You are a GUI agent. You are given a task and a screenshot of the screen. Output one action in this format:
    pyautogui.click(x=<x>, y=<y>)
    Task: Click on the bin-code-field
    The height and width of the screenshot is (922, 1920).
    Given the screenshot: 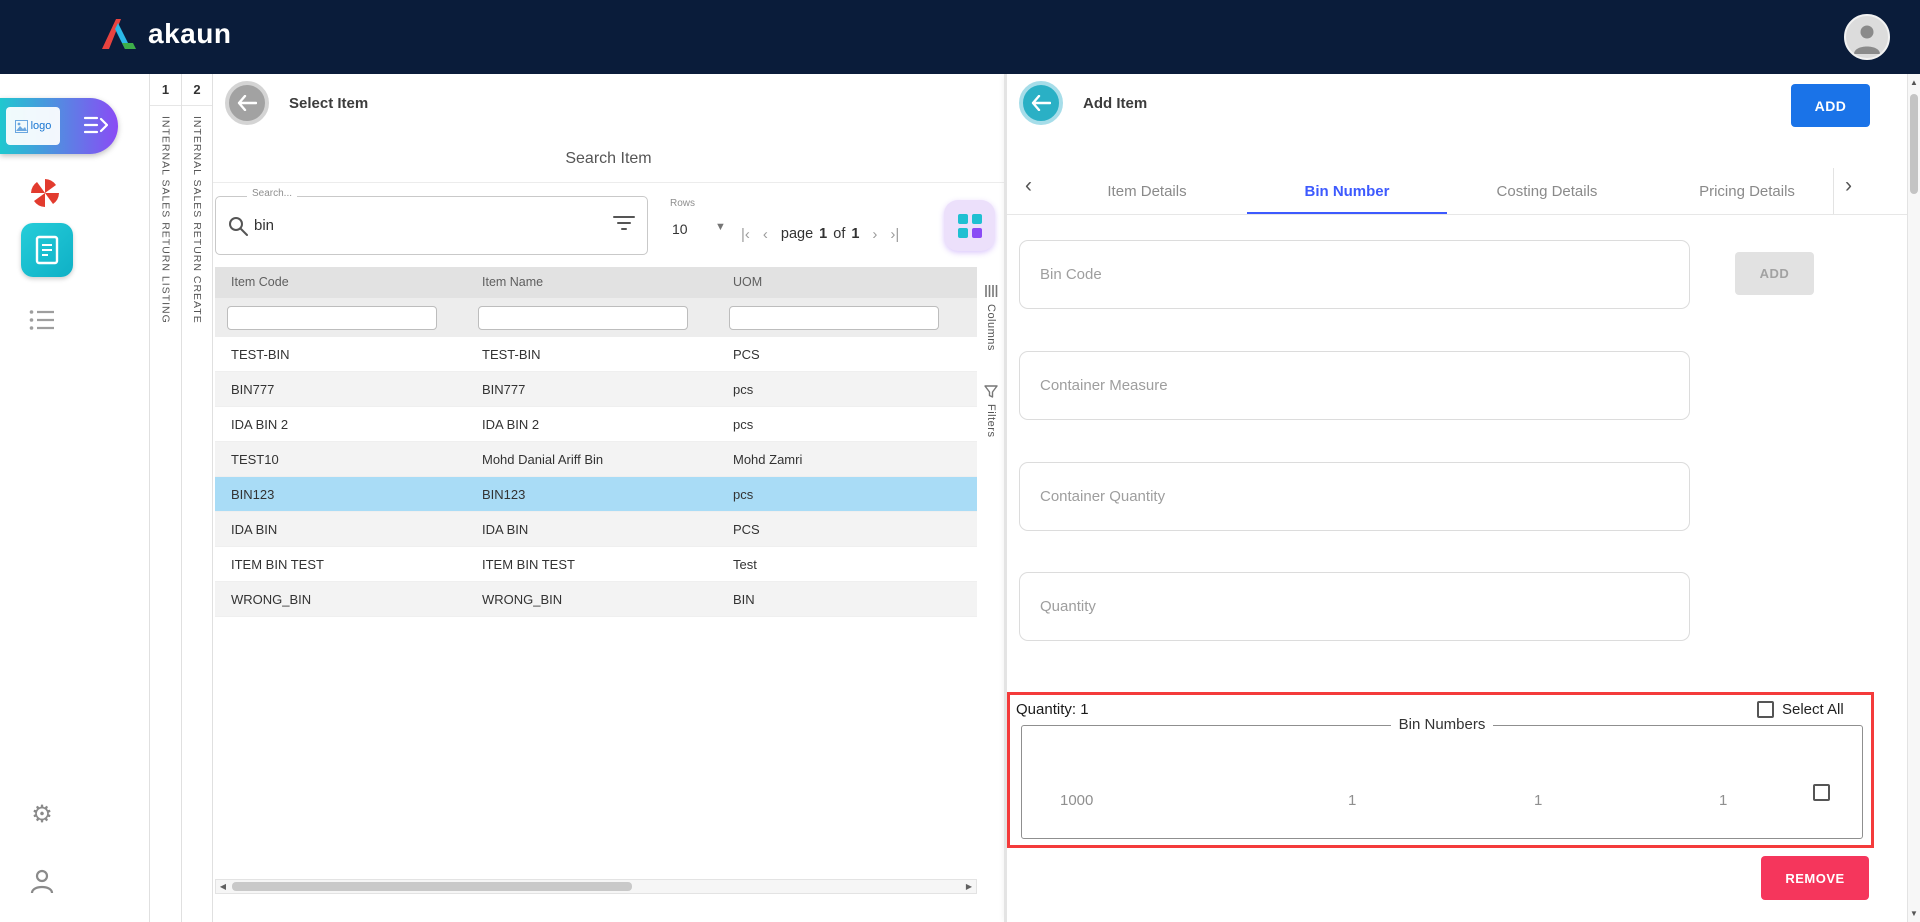 What is the action you would take?
    pyautogui.click(x=1354, y=274)
    